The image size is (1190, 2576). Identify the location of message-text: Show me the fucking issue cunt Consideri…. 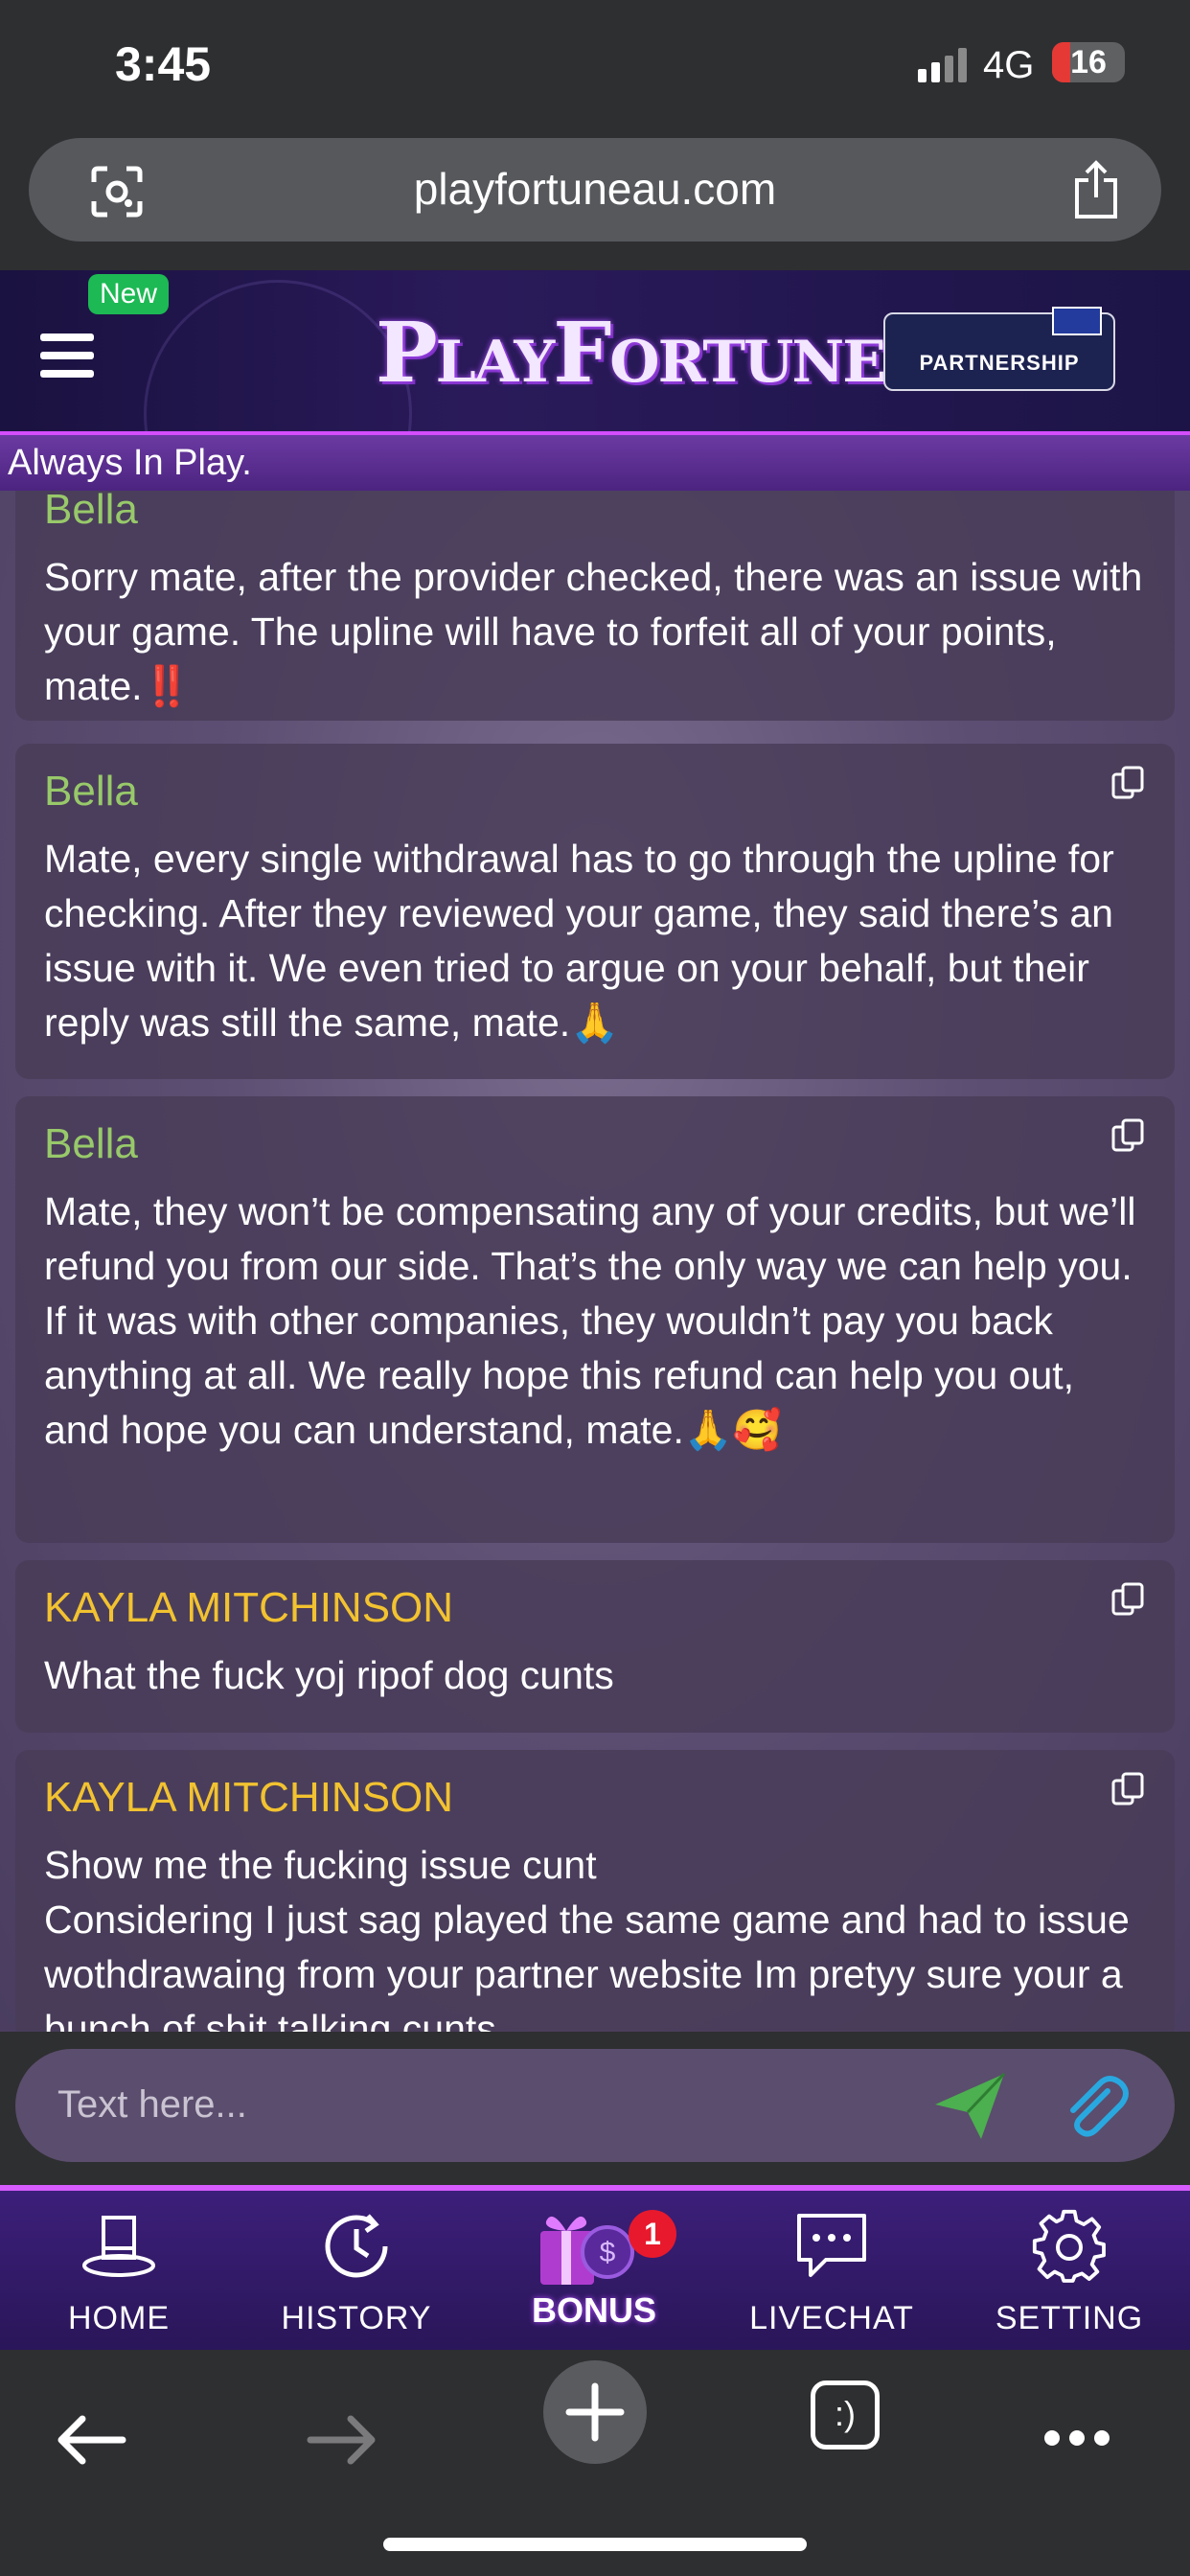
(587, 1937).